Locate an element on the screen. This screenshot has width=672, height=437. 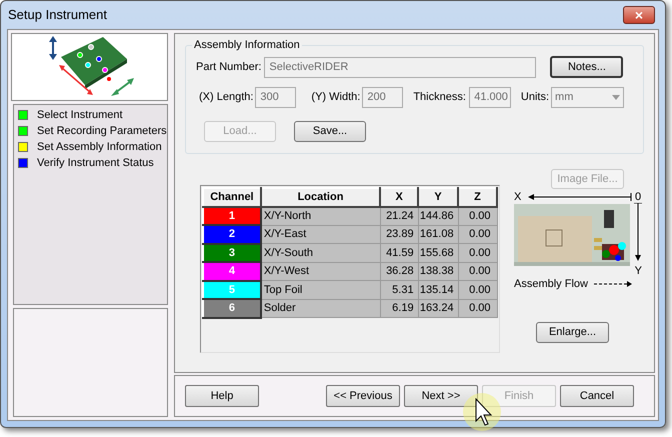
table-cell: 135.14 is located at coordinates (438, 289).